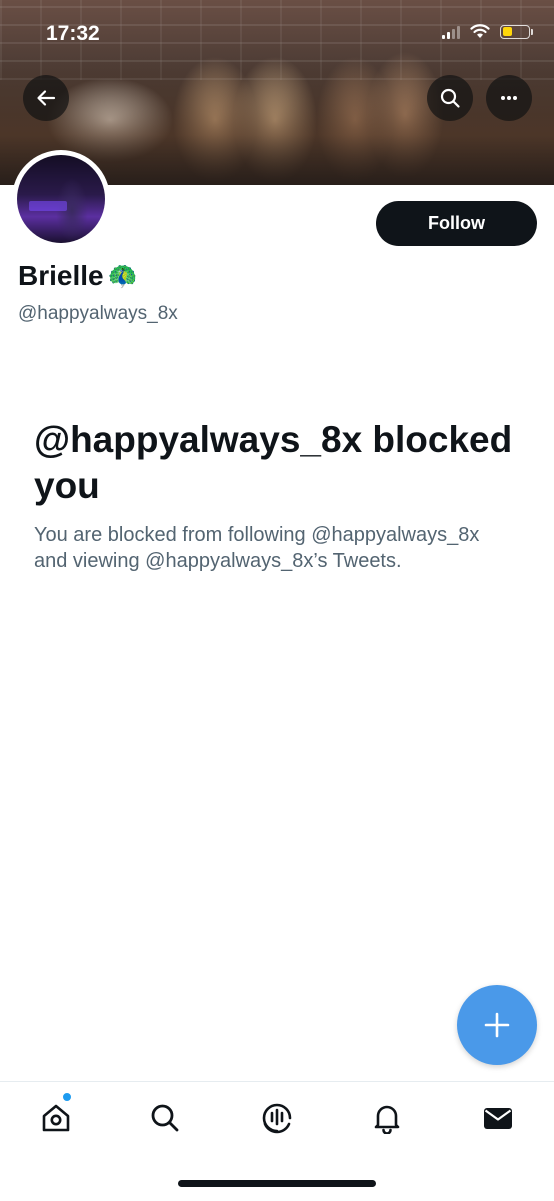 The image size is (554, 1201). Describe the element at coordinates (73, 33) in the screenshot. I see `status-time: 17:32` at that location.